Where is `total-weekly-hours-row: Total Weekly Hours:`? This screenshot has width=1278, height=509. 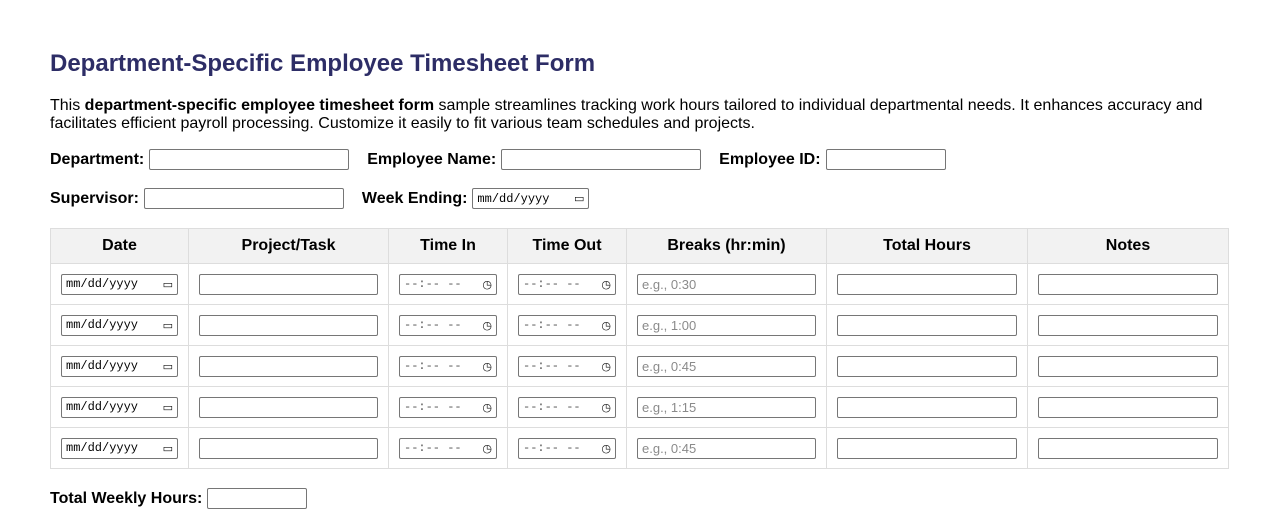 total-weekly-hours-row: Total Weekly Hours: is located at coordinates (179, 498).